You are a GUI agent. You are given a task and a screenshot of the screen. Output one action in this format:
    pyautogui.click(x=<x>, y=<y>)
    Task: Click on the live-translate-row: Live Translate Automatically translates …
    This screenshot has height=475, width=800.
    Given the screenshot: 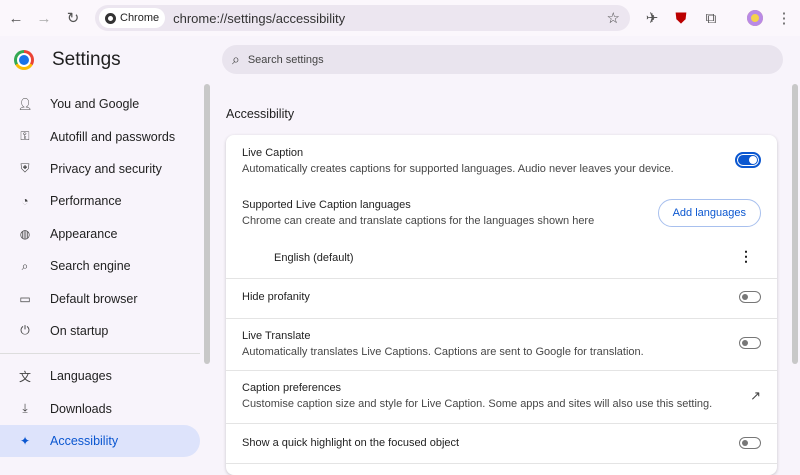 What is the action you would take?
    pyautogui.click(x=501, y=344)
    